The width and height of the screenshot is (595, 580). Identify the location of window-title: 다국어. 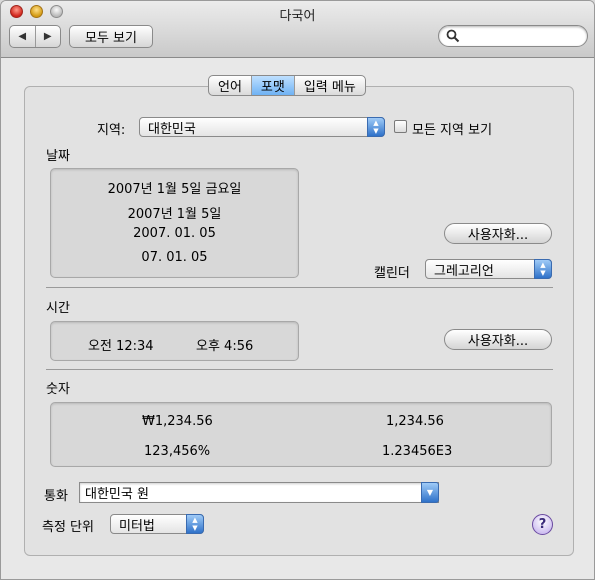
(297, 16).